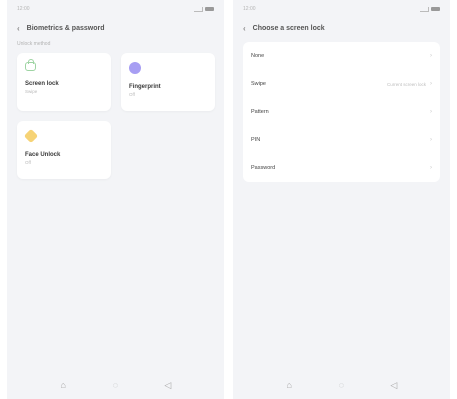 The image size is (457, 399). I want to click on fingerprint-card: Fingerprint Off, so click(168, 82).